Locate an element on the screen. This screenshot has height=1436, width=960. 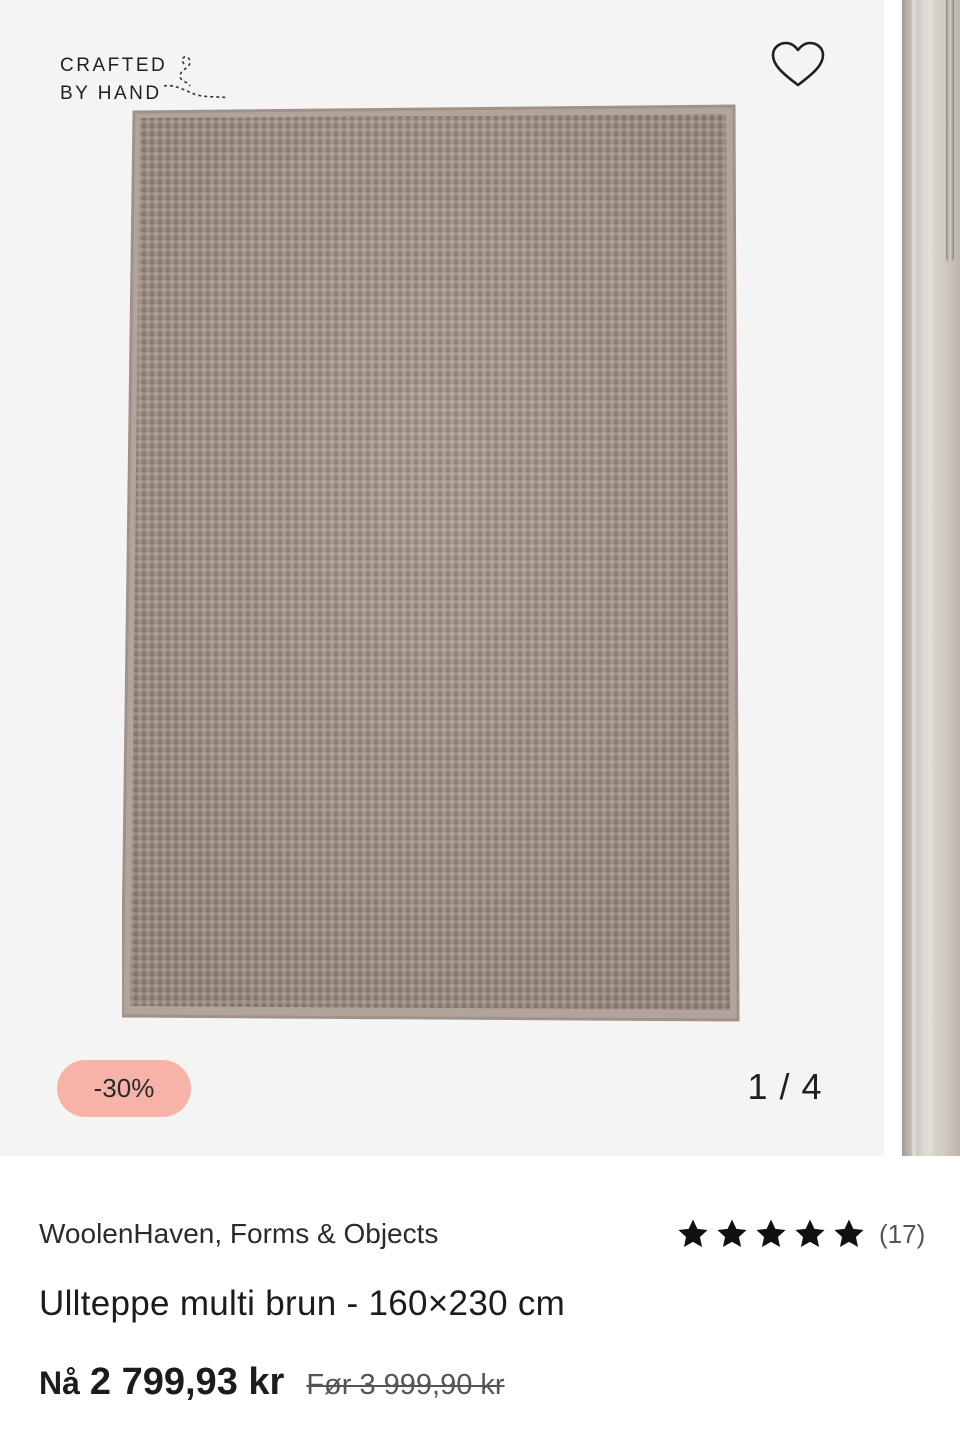
price-original: Før 3 999,90 kr is located at coordinates (405, 1385).